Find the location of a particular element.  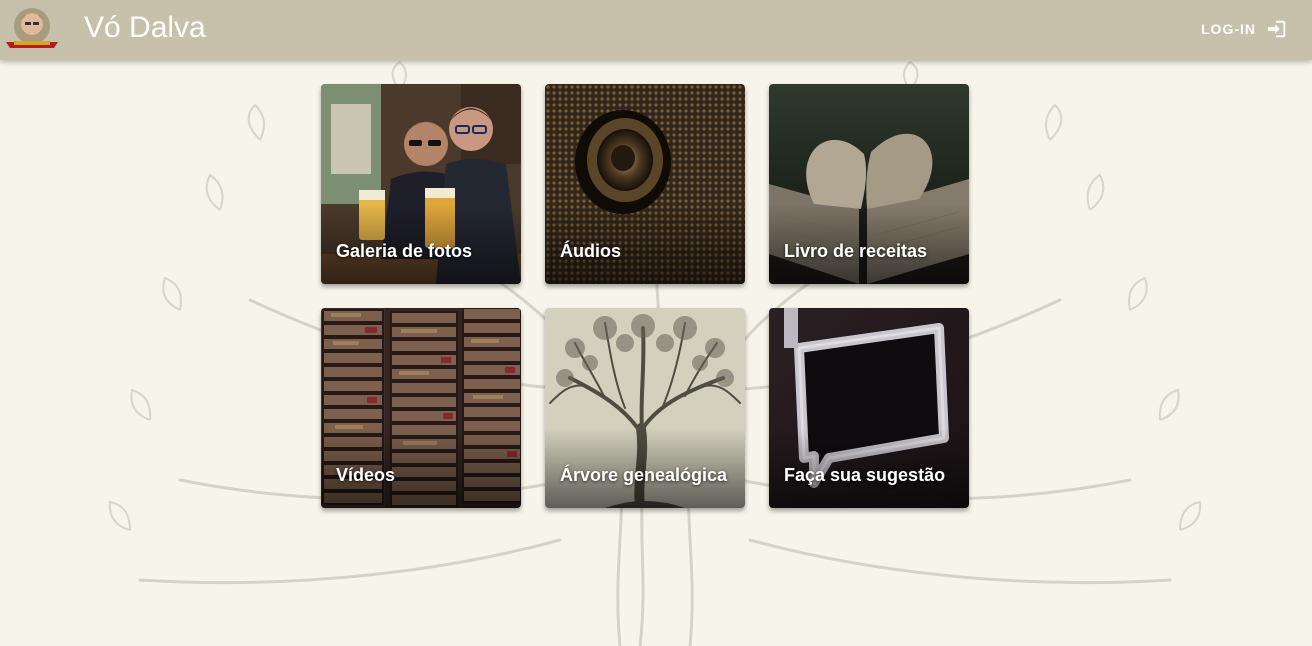

card-photo-gallery: Galeria de fotos is located at coordinates (421, 184).